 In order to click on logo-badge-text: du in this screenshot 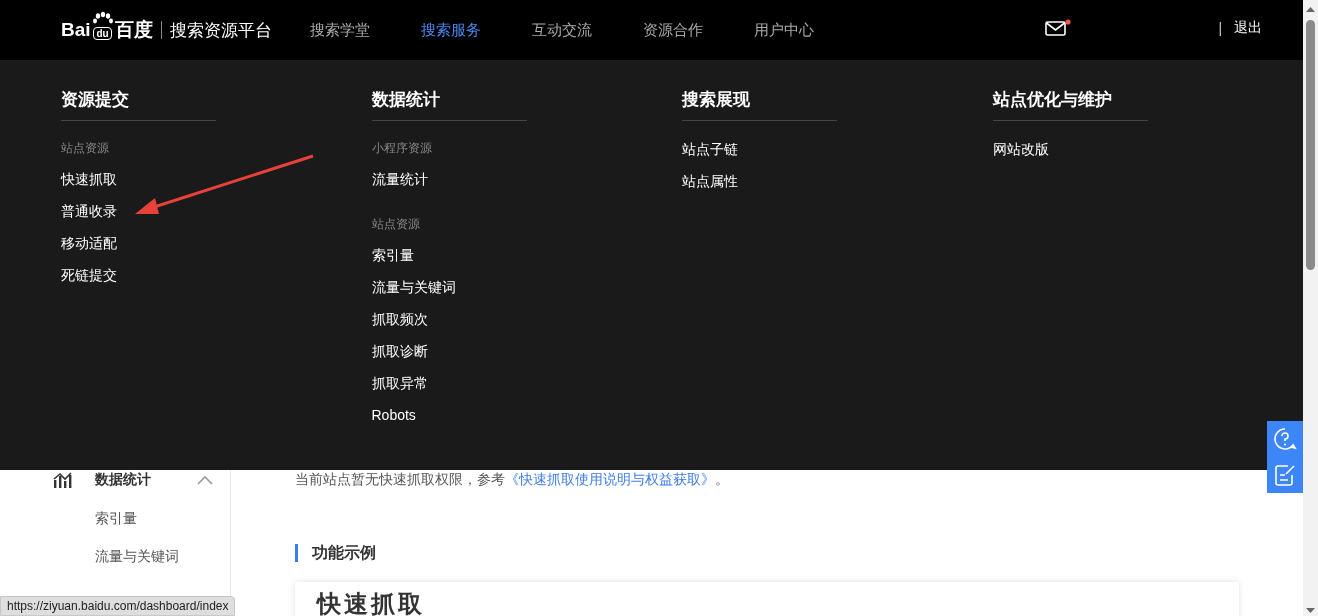, I will do `click(102, 33)`.